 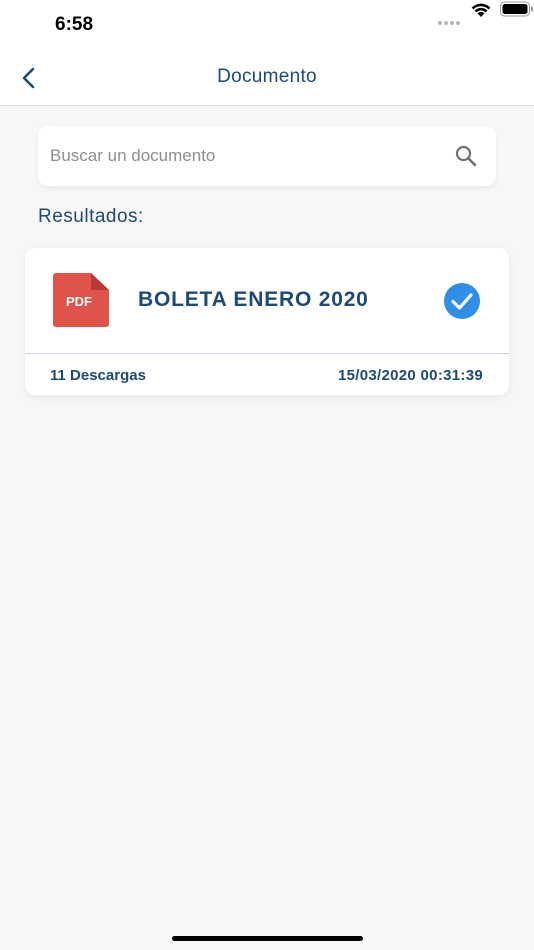 I want to click on signal-icon, so click(x=450, y=21).